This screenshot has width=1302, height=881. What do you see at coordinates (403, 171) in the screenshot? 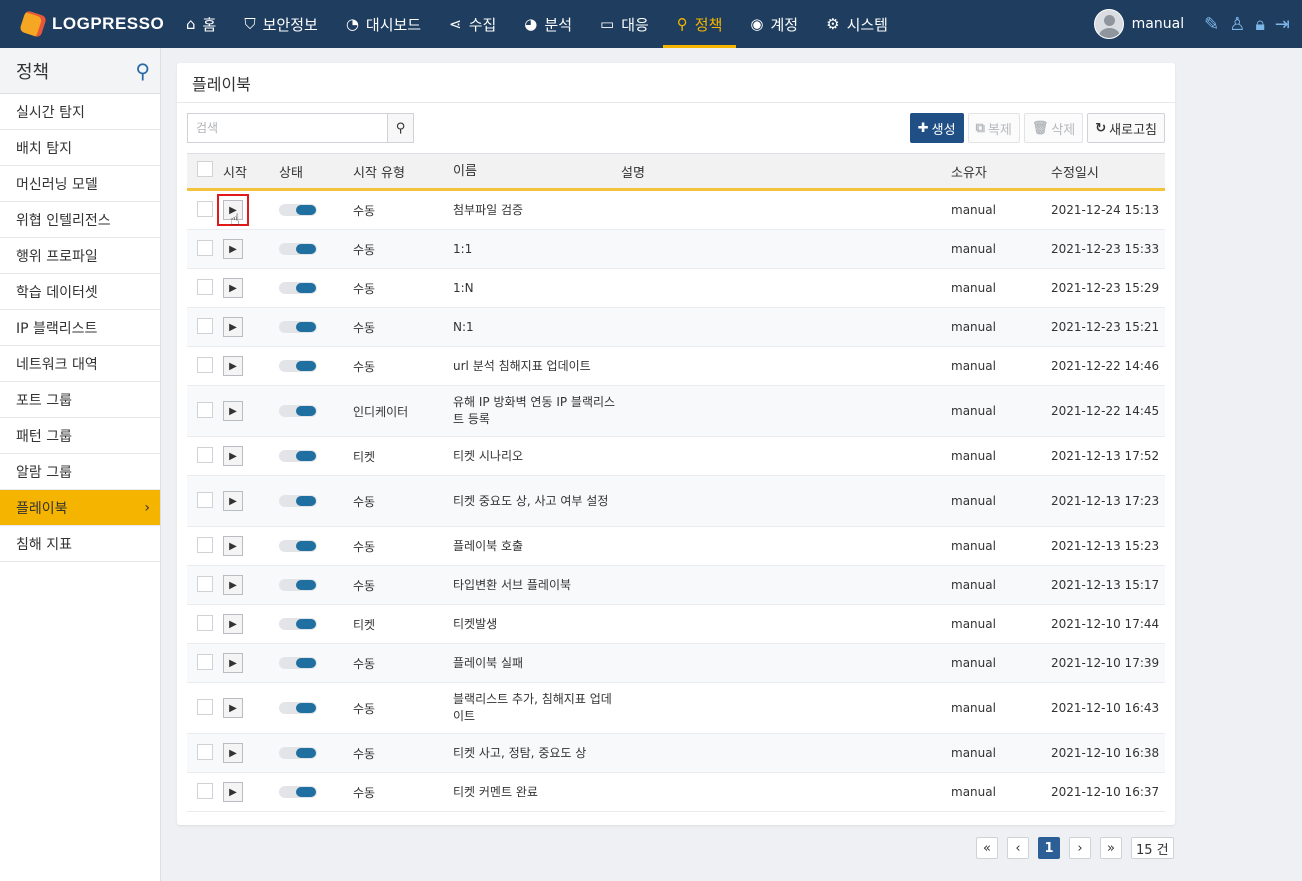
I see `col-start-type: 시작 유형` at bounding box center [403, 171].